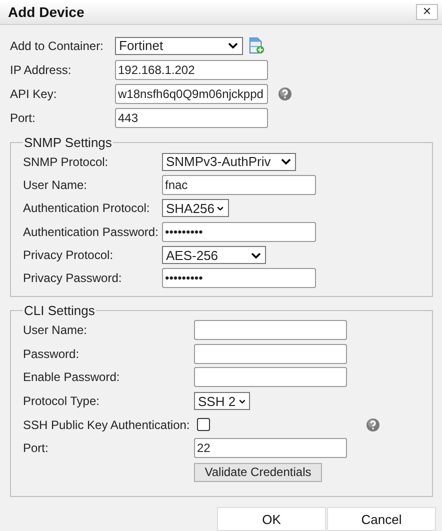 The height and width of the screenshot is (531, 442). I want to click on dropdown: AES-256, so click(214, 255).